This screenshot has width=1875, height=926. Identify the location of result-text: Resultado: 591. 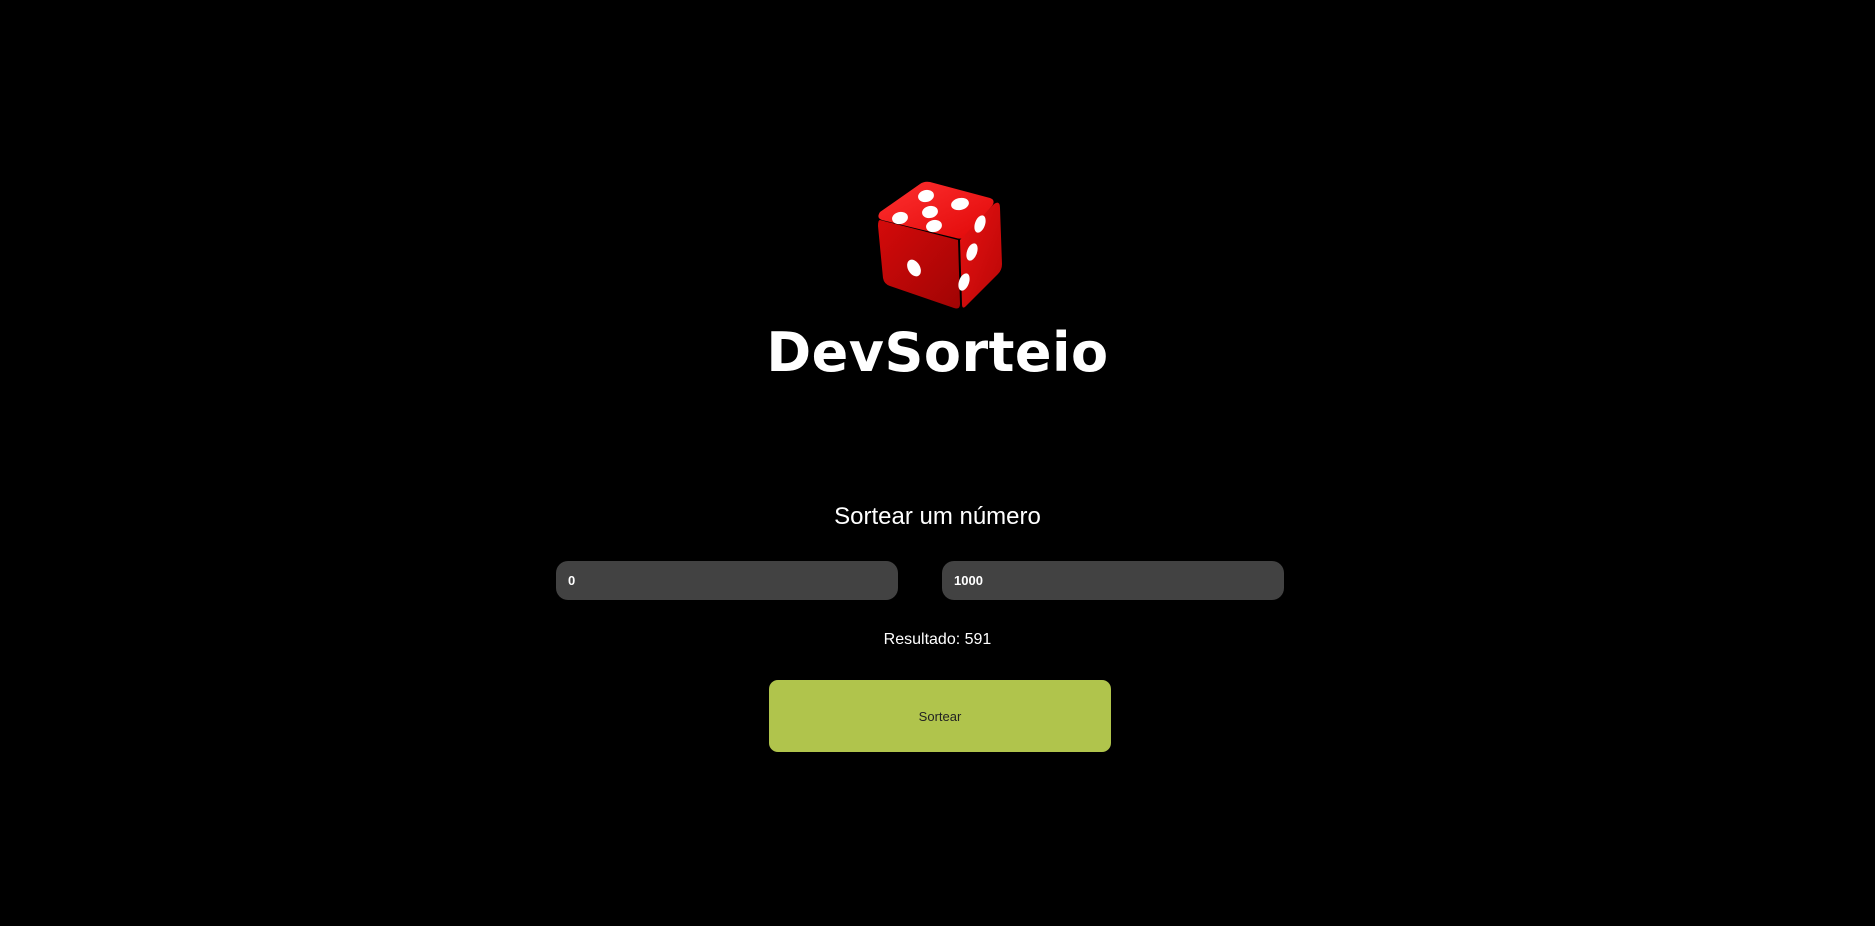
(937, 639).